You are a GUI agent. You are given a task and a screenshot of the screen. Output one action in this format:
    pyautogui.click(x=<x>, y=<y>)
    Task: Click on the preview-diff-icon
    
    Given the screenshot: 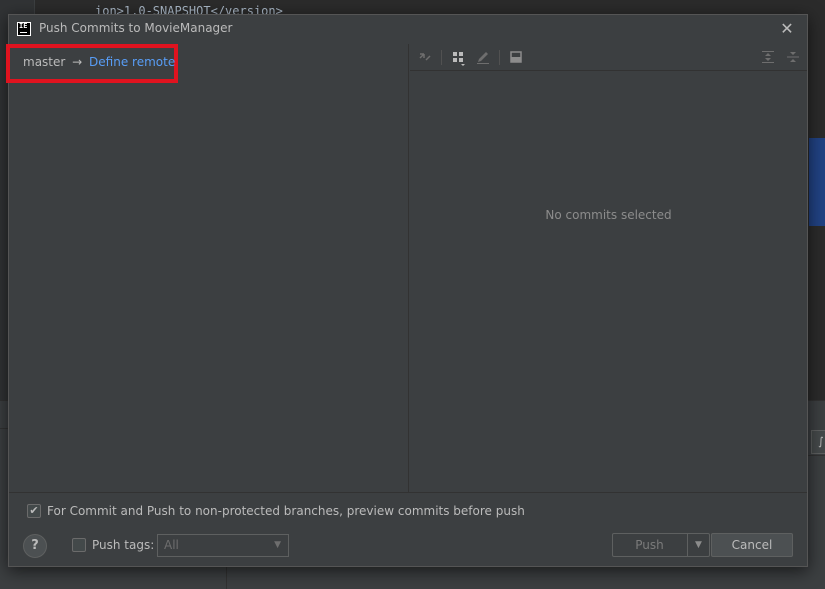 What is the action you would take?
    pyautogui.click(x=516, y=58)
    